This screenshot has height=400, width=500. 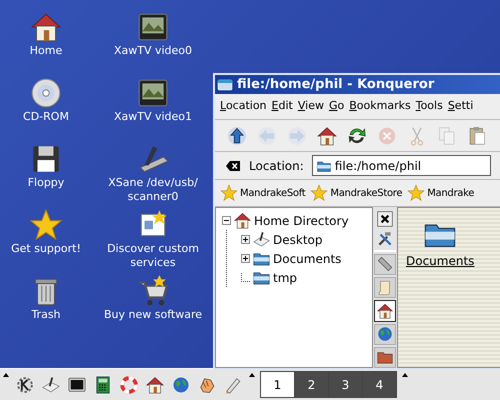 What do you see at coordinates (153, 315) in the screenshot?
I see `desktop-icon-label: Buy new software` at bounding box center [153, 315].